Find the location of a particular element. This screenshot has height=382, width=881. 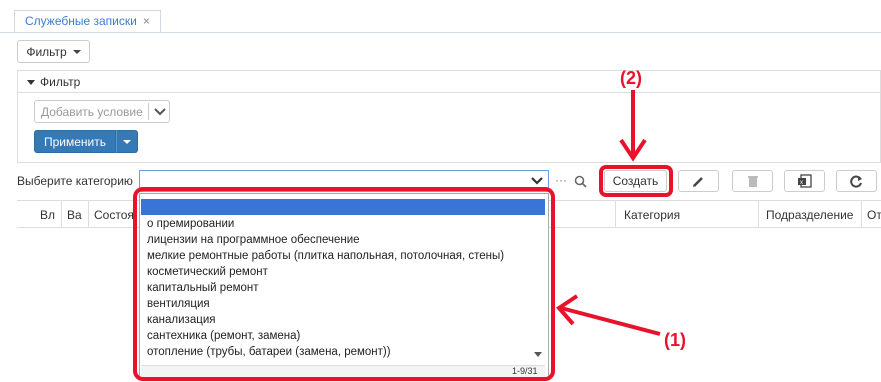

excel-icon: x is located at coordinates (804, 181).